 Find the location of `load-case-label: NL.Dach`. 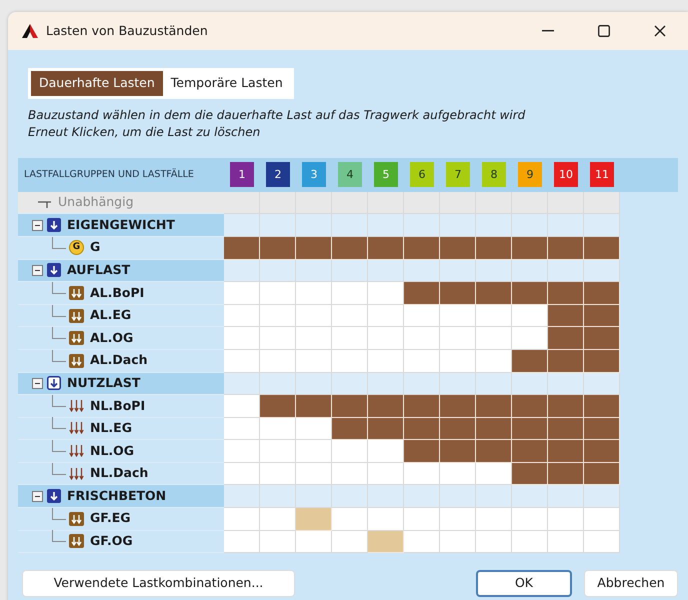

load-case-label: NL.Dach is located at coordinates (119, 474).